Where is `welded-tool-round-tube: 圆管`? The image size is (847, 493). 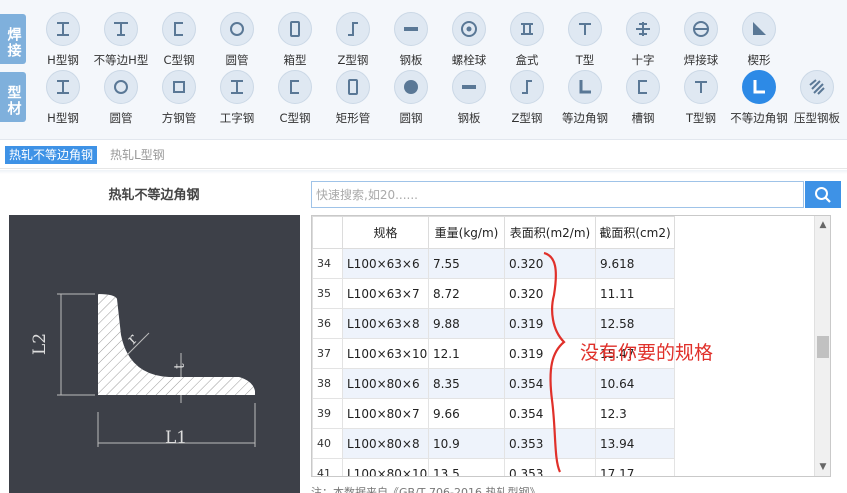 welded-tool-round-tube: 圆管 is located at coordinates (237, 40).